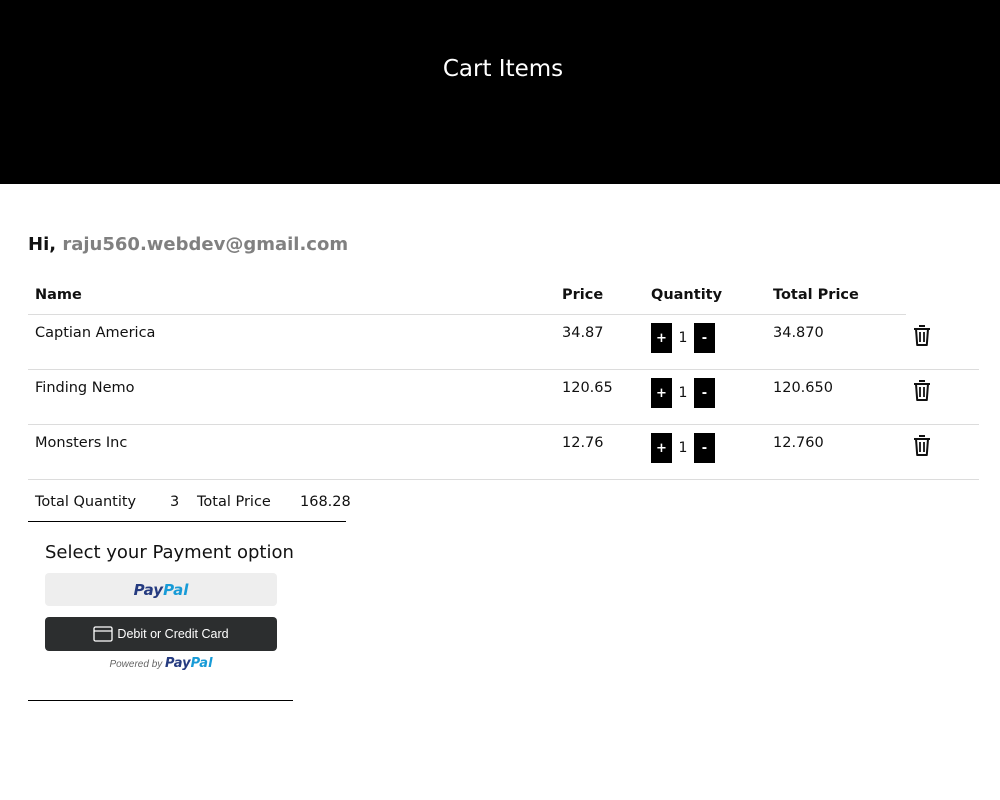  I want to click on debit-credit-card-button: Debit or Credit Card, so click(161, 634).